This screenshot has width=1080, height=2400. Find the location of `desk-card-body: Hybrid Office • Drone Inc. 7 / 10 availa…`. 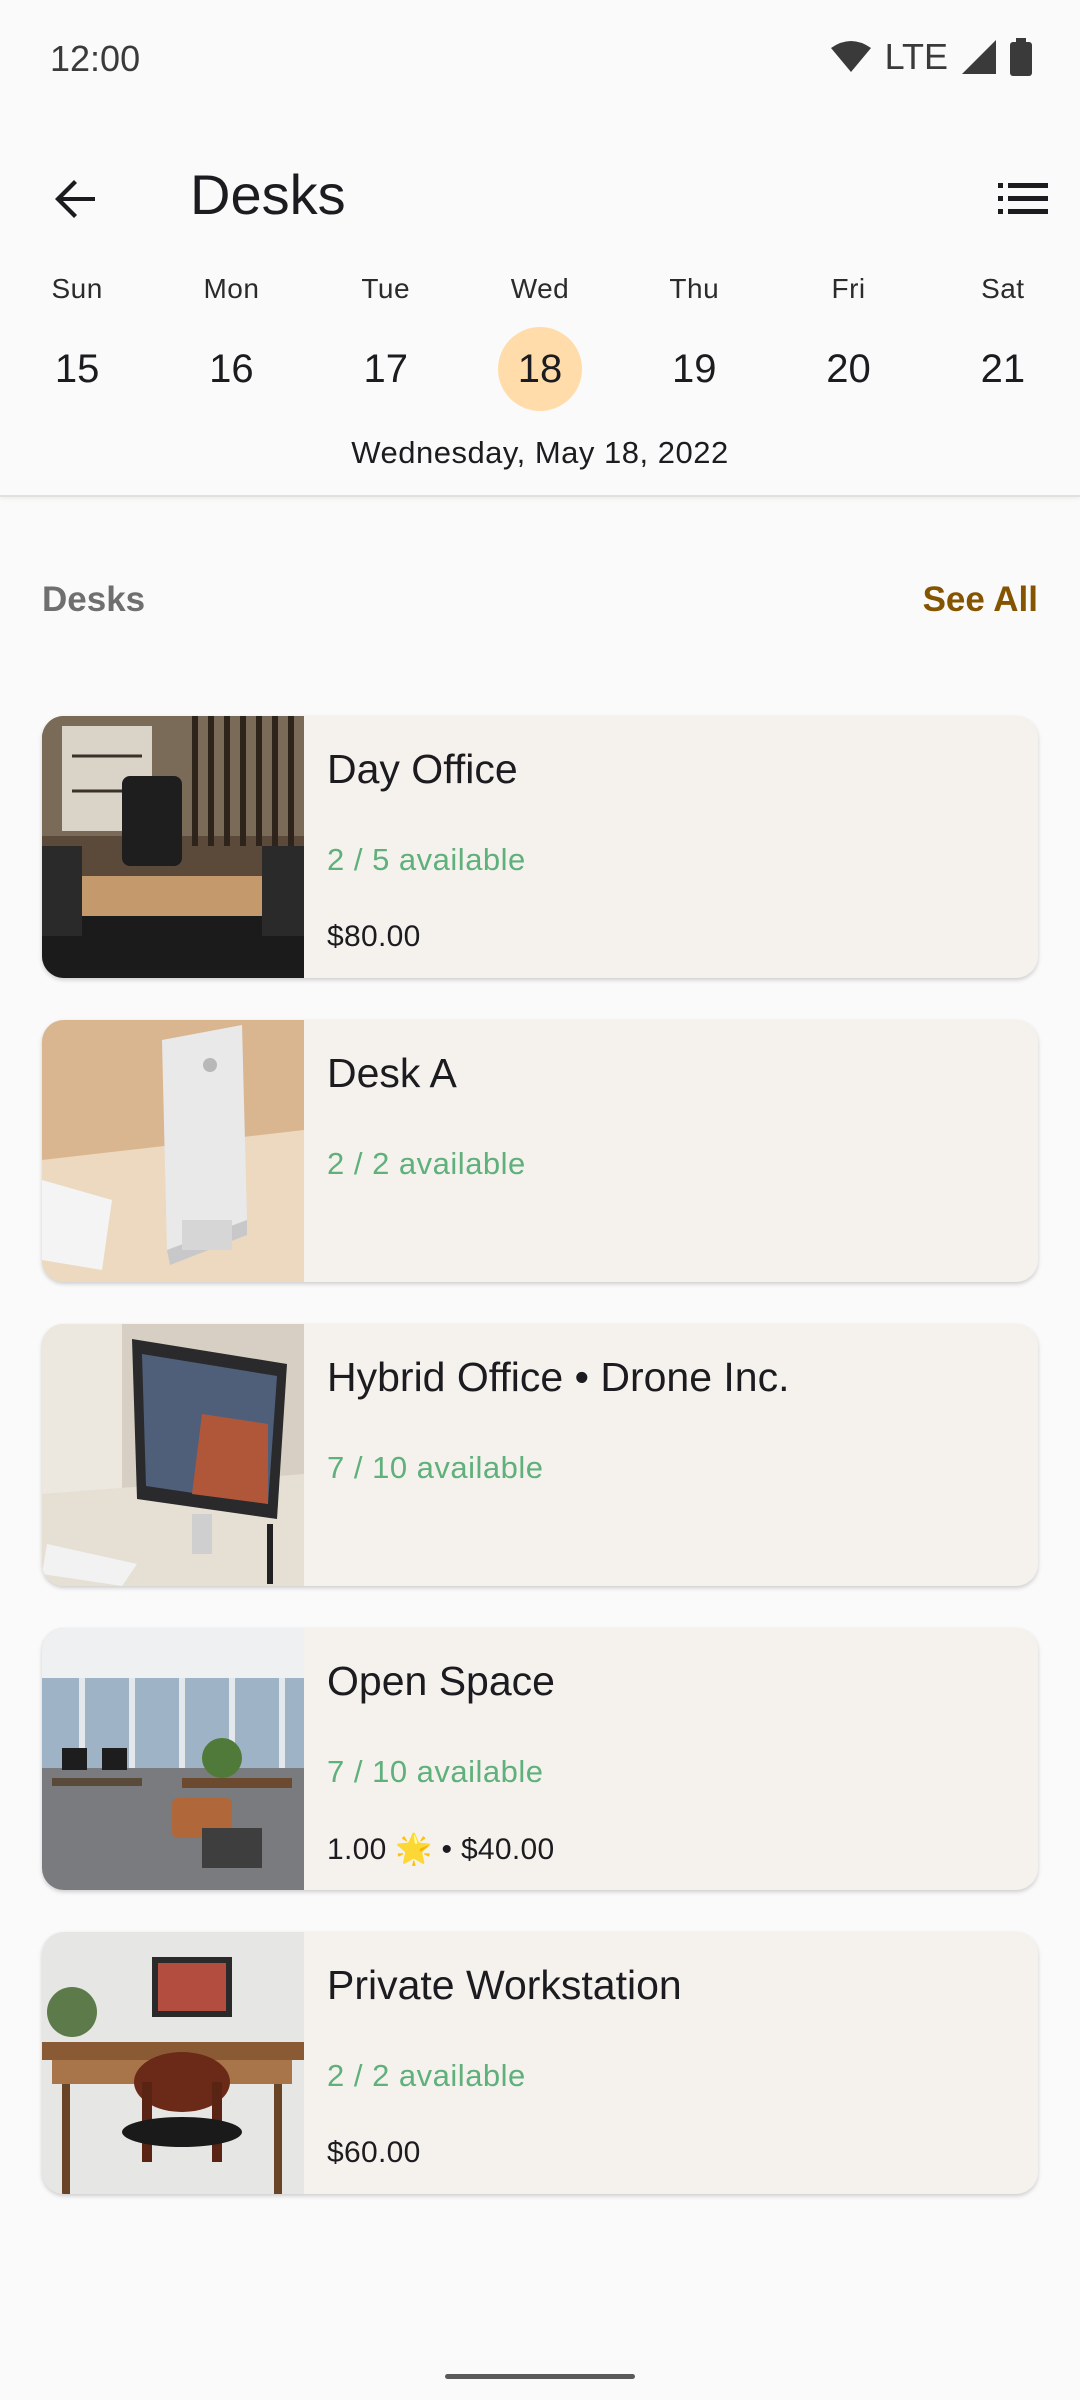

desk-card-body: Hybrid Office • Drone Inc. 7 / 10 availa… is located at coordinates (672, 1455).